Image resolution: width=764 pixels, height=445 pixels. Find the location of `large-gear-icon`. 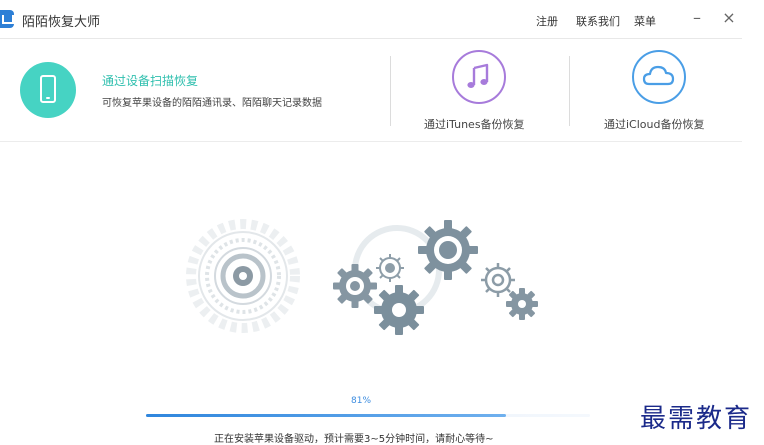

large-gear-icon is located at coordinates (448, 250).